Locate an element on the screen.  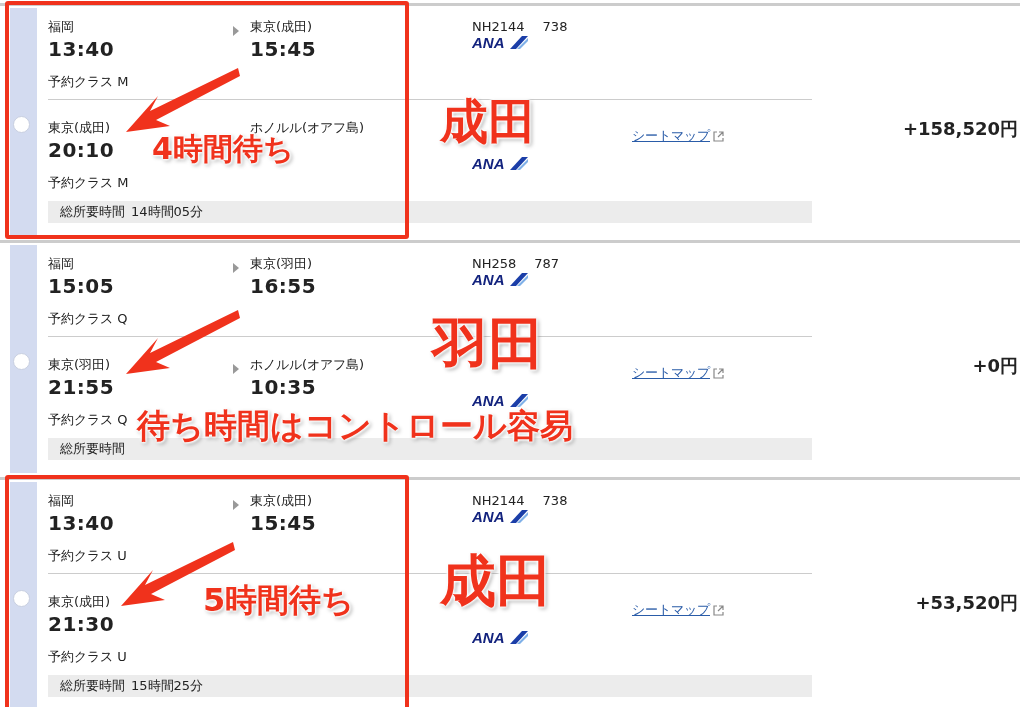
price-difference: +158,520円 is located at coordinates (960, 129).